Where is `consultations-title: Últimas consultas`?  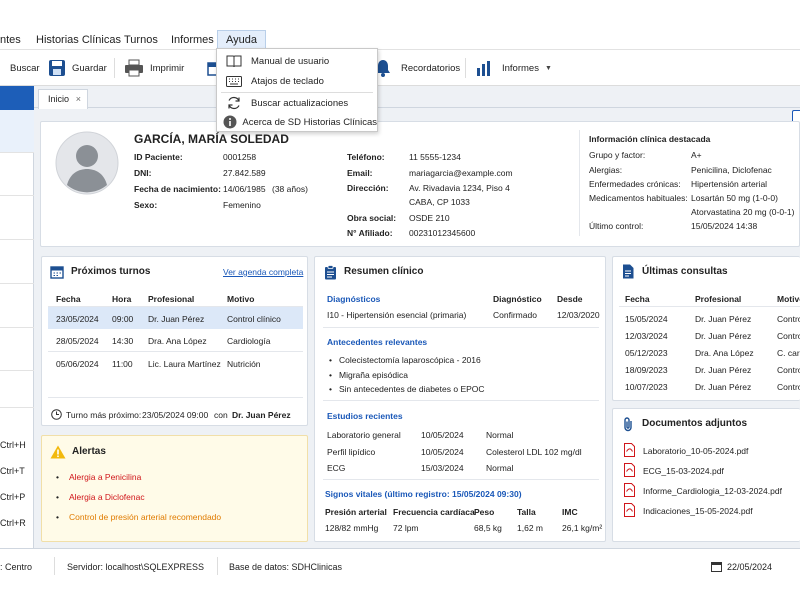 consultations-title: Últimas consultas is located at coordinates (685, 271).